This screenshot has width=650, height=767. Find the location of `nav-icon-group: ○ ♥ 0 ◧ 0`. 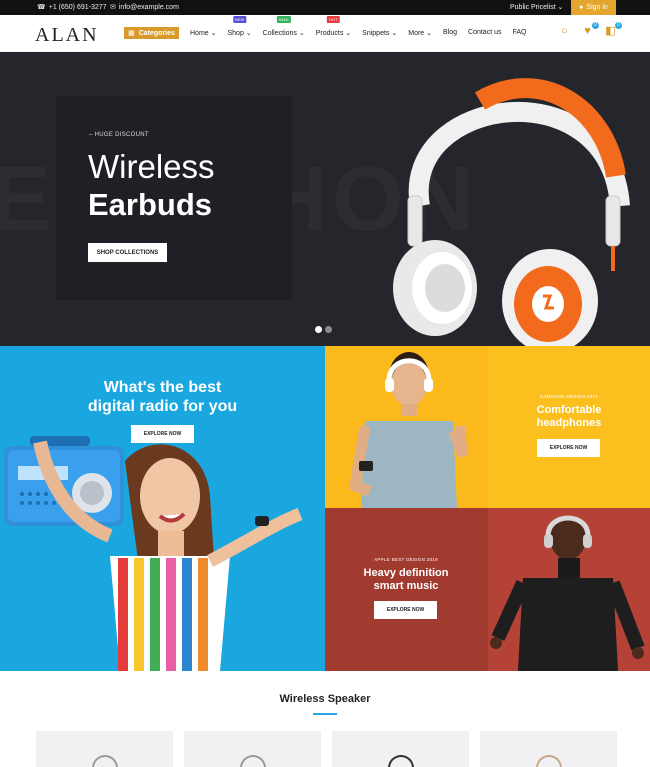

nav-icon-group: ○ ♥ 0 ◧ 0 is located at coordinates (590, 30).